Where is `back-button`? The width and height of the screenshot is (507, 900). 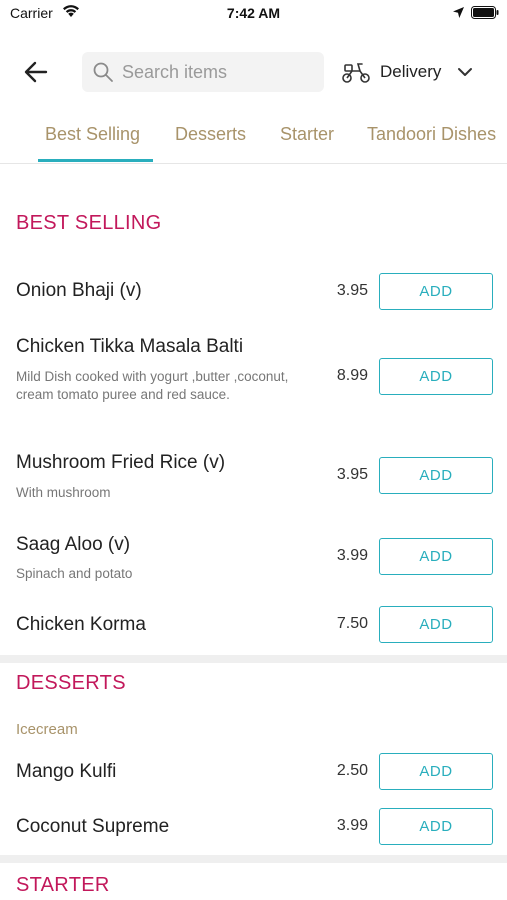
back-button is located at coordinates (36, 72).